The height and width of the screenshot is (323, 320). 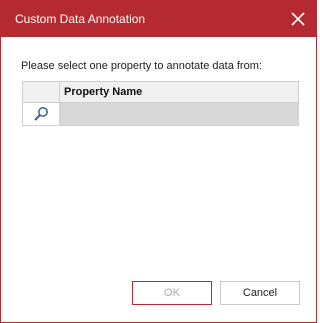 What do you see at coordinates (158, 19) in the screenshot?
I see `title-bar: Custom Data Annotation` at bounding box center [158, 19].